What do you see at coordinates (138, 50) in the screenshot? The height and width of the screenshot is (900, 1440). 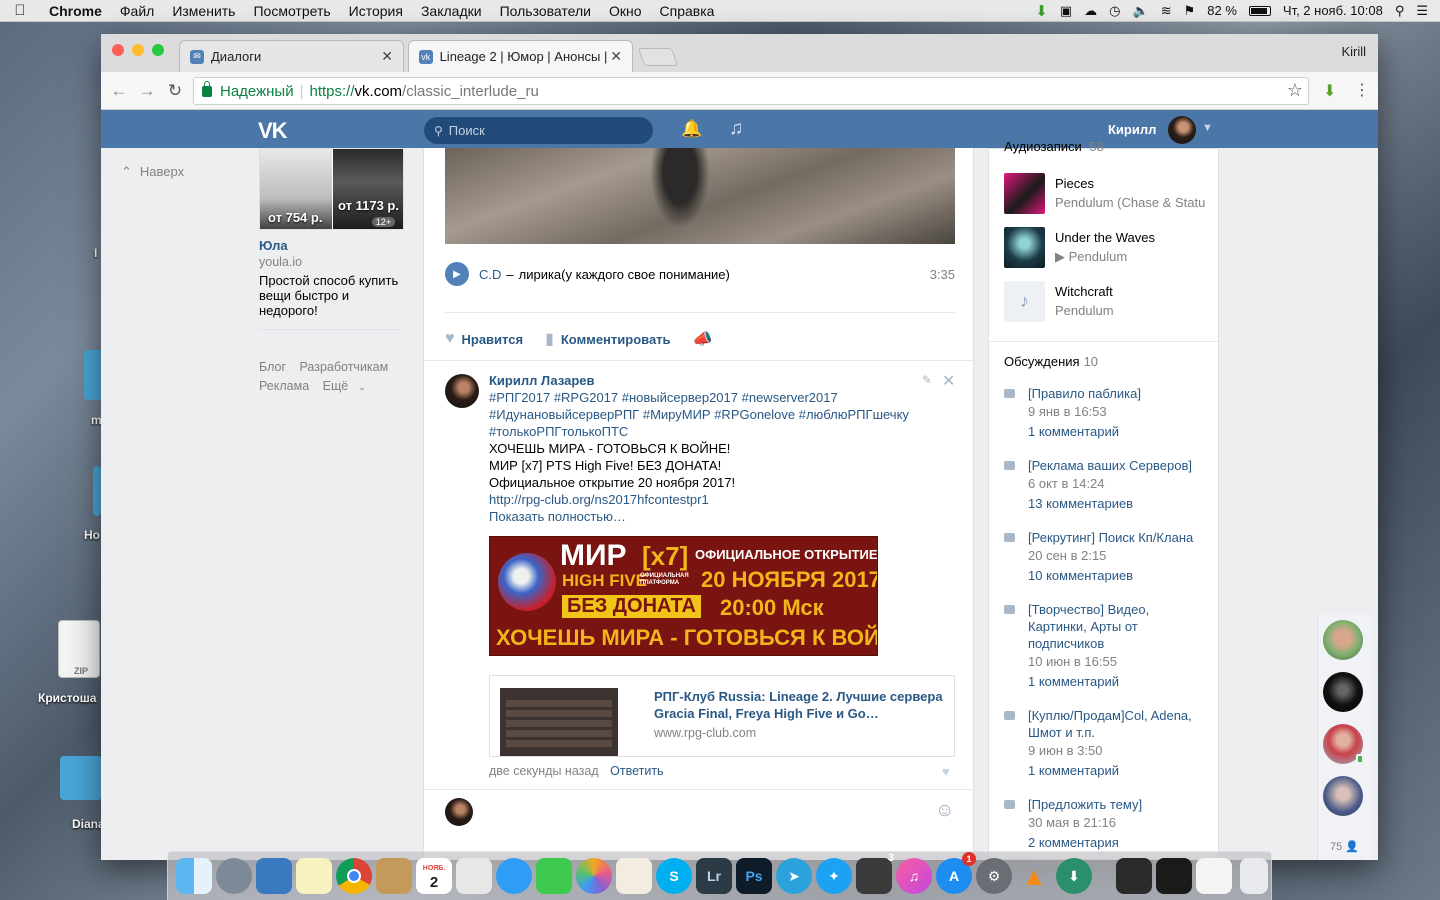 I see `minimize-window-button` at bounding box center [138, 50].